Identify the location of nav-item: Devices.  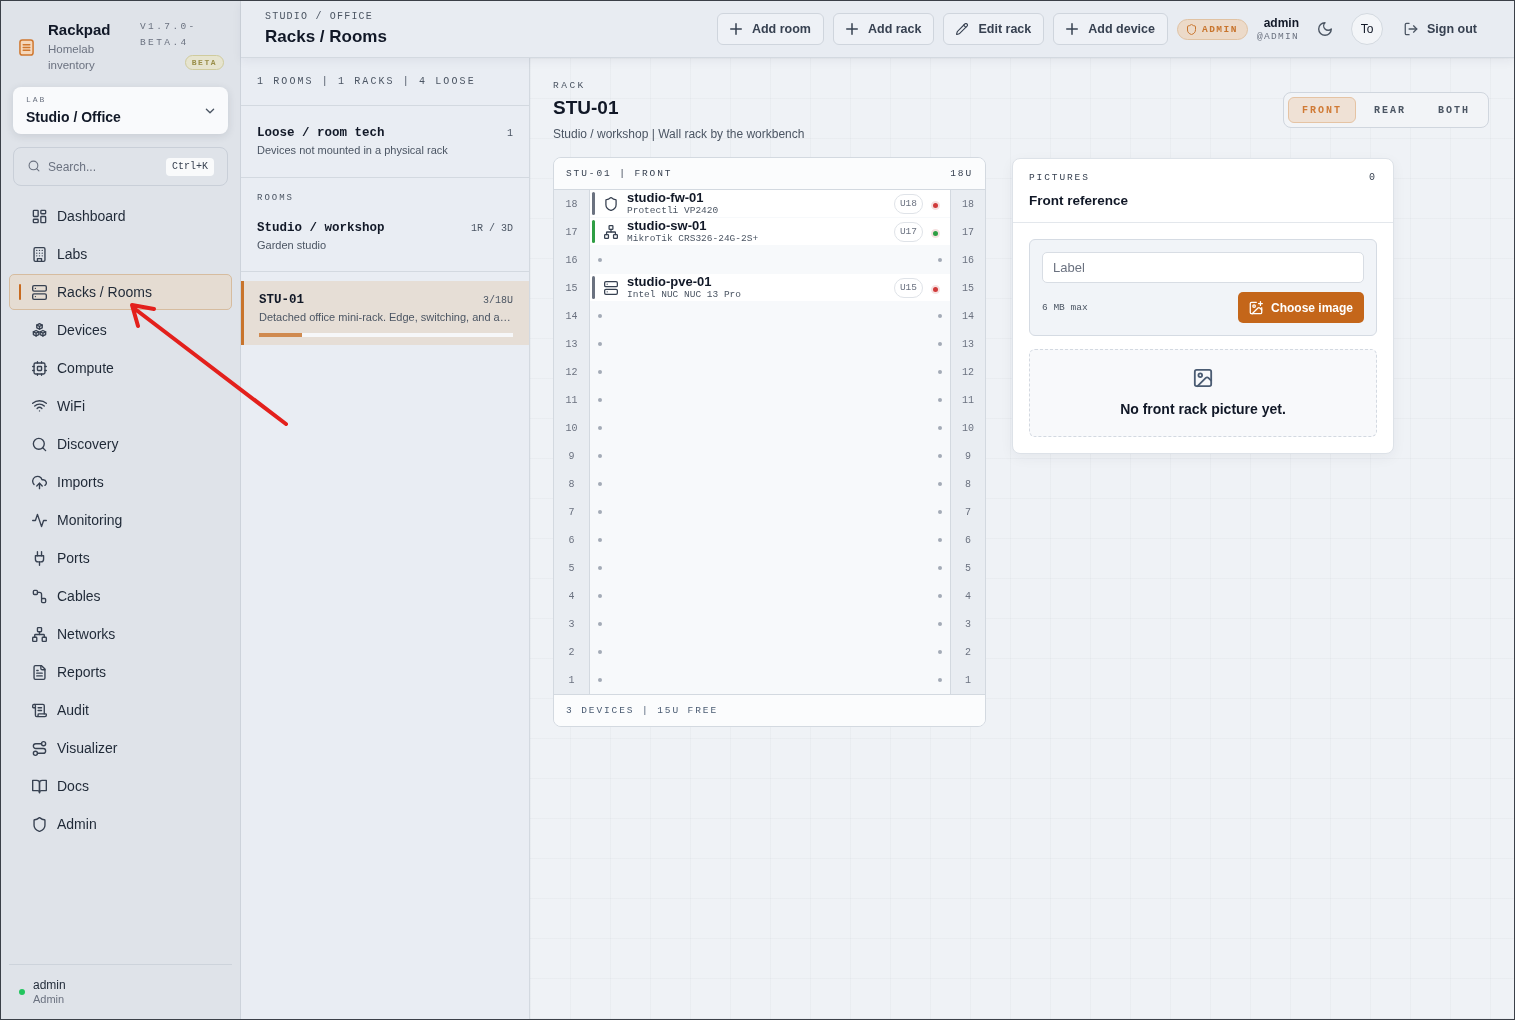
(120, 330).